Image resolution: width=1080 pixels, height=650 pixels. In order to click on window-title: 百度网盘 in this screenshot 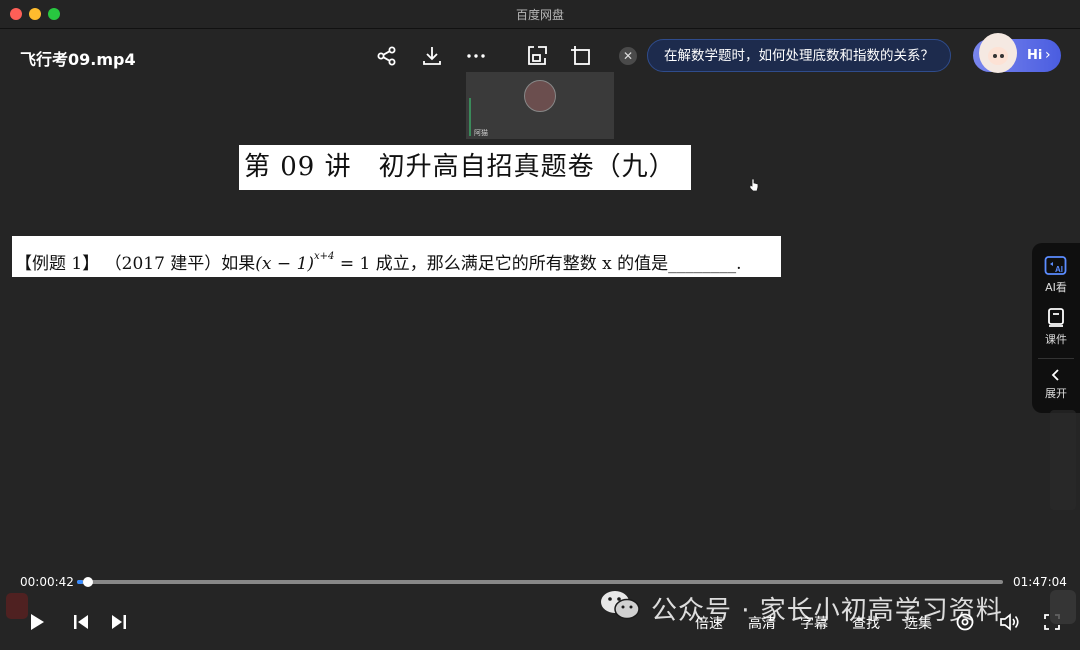, I will do `click(539, 15)`.